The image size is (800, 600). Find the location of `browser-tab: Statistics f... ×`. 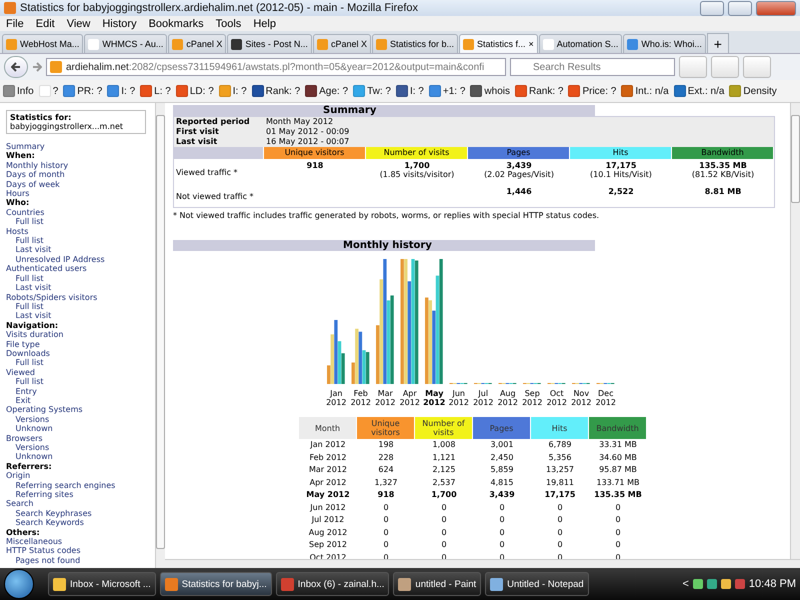

browser-tab: Statistics f... × is located at coordinates (498, 43).